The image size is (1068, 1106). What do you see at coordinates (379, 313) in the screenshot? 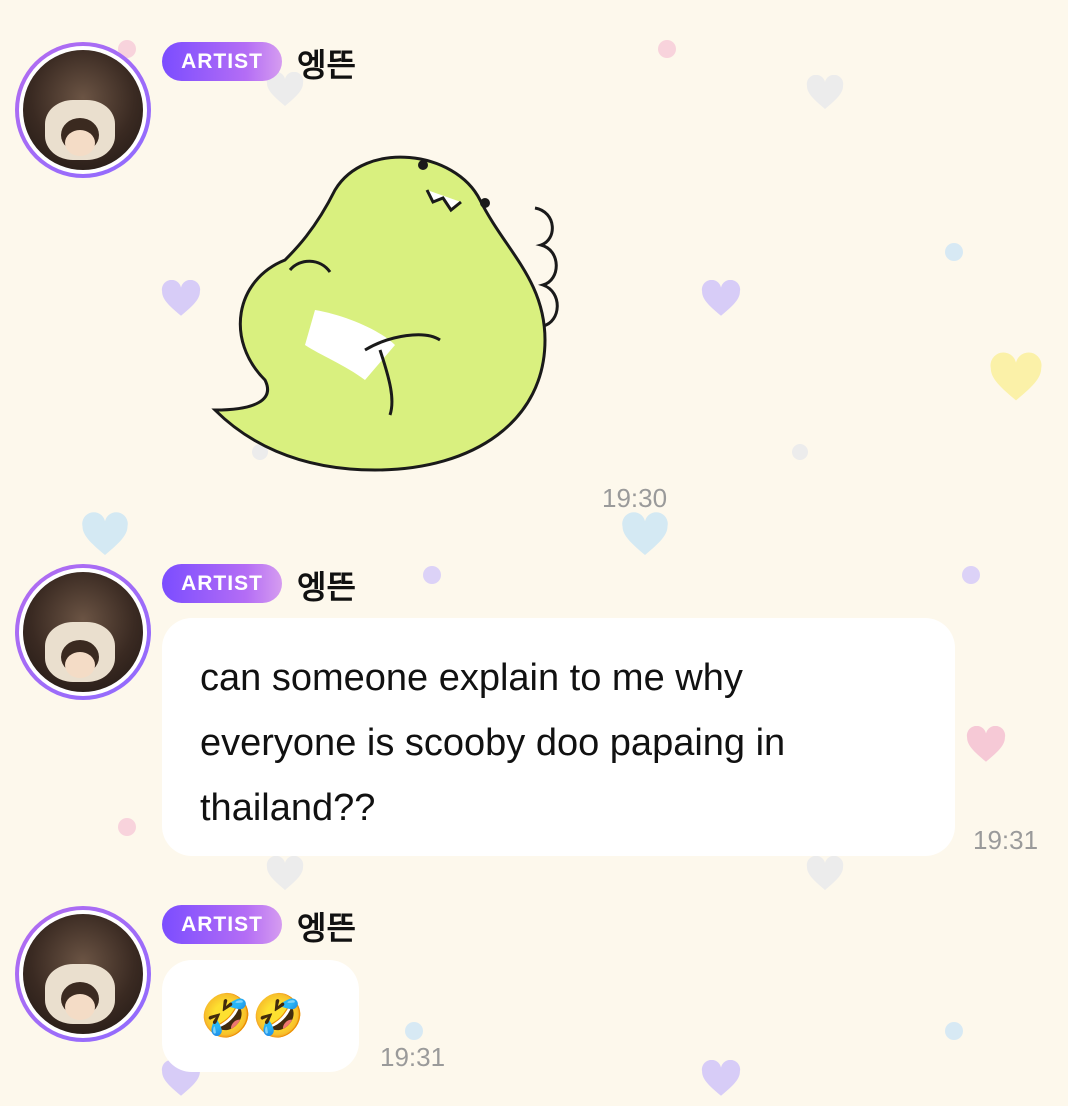
I see `sticker-body` at bounding box center [379, 313].